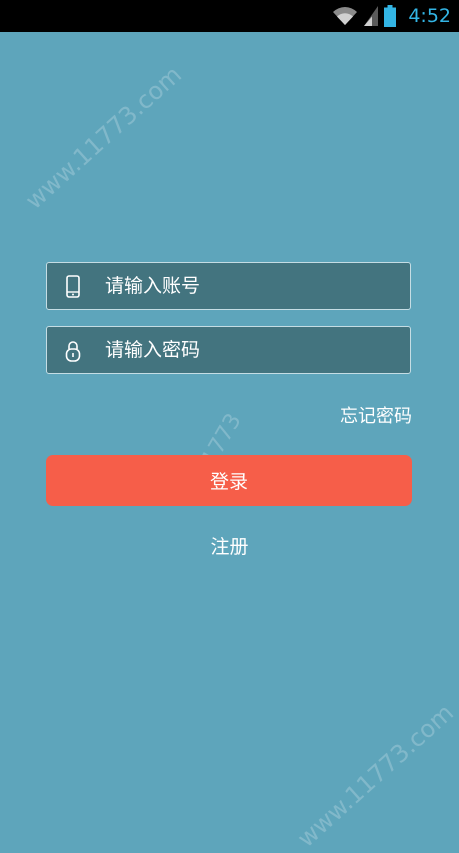 The height and width of the screenshot is (853, 459). I want to click on status-icons: 4:52, so click(391, 16).